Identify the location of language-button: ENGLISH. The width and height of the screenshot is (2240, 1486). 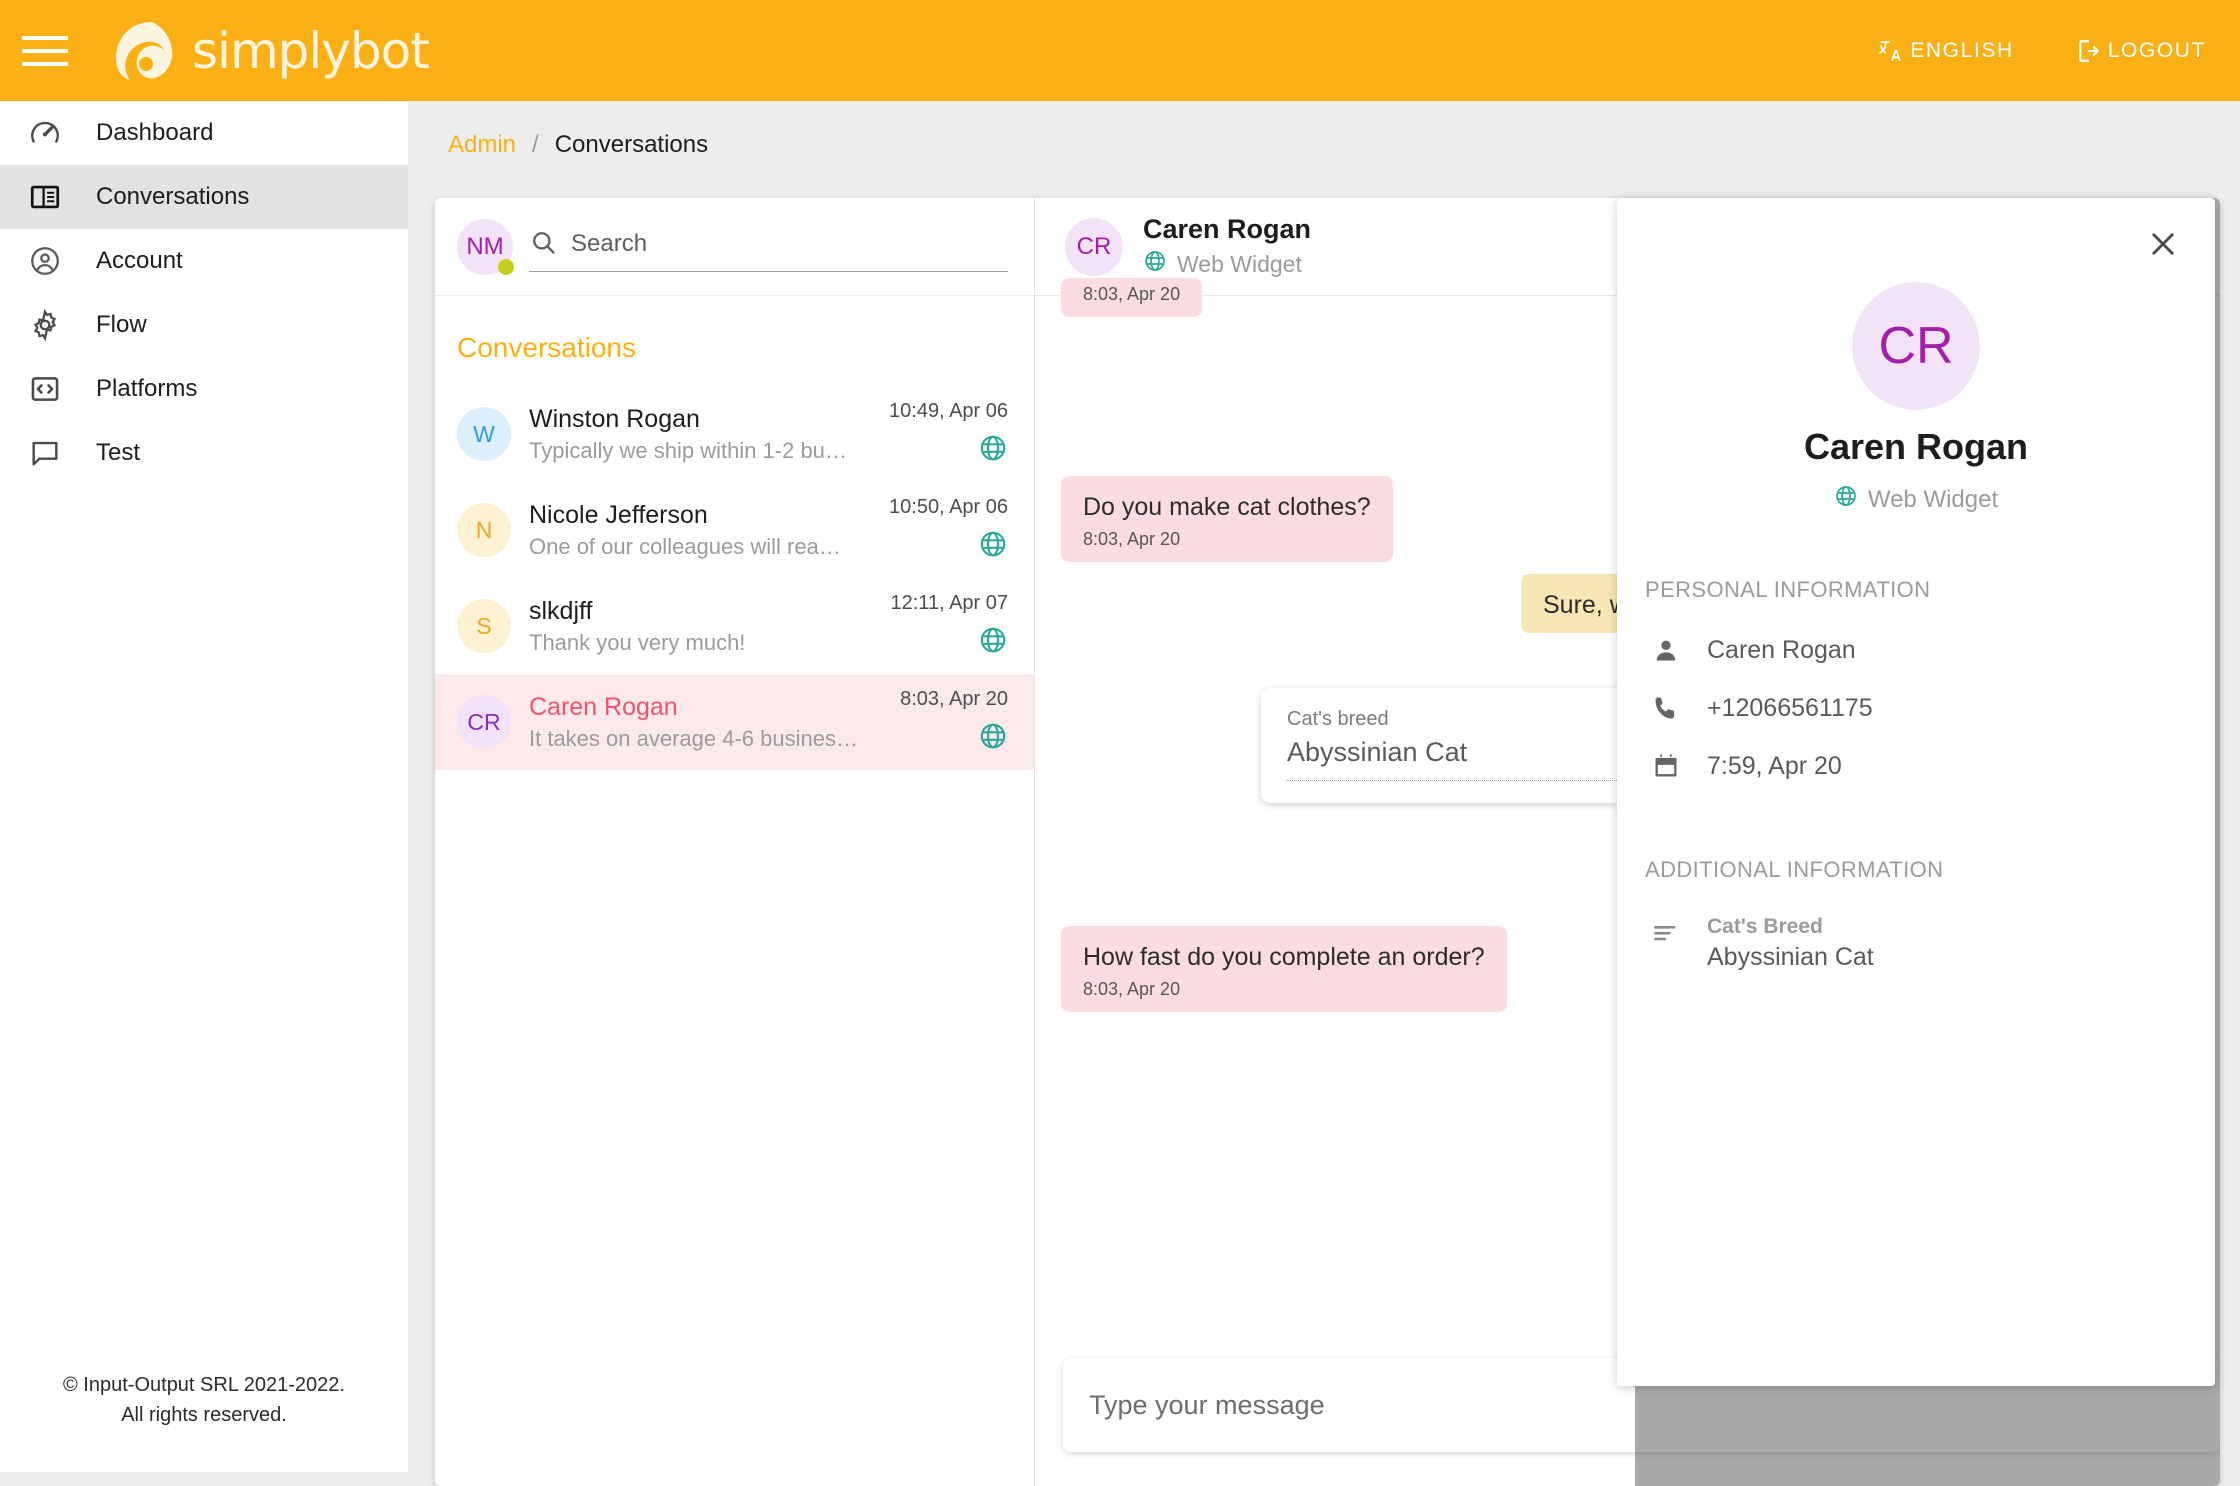
(1945, 51).